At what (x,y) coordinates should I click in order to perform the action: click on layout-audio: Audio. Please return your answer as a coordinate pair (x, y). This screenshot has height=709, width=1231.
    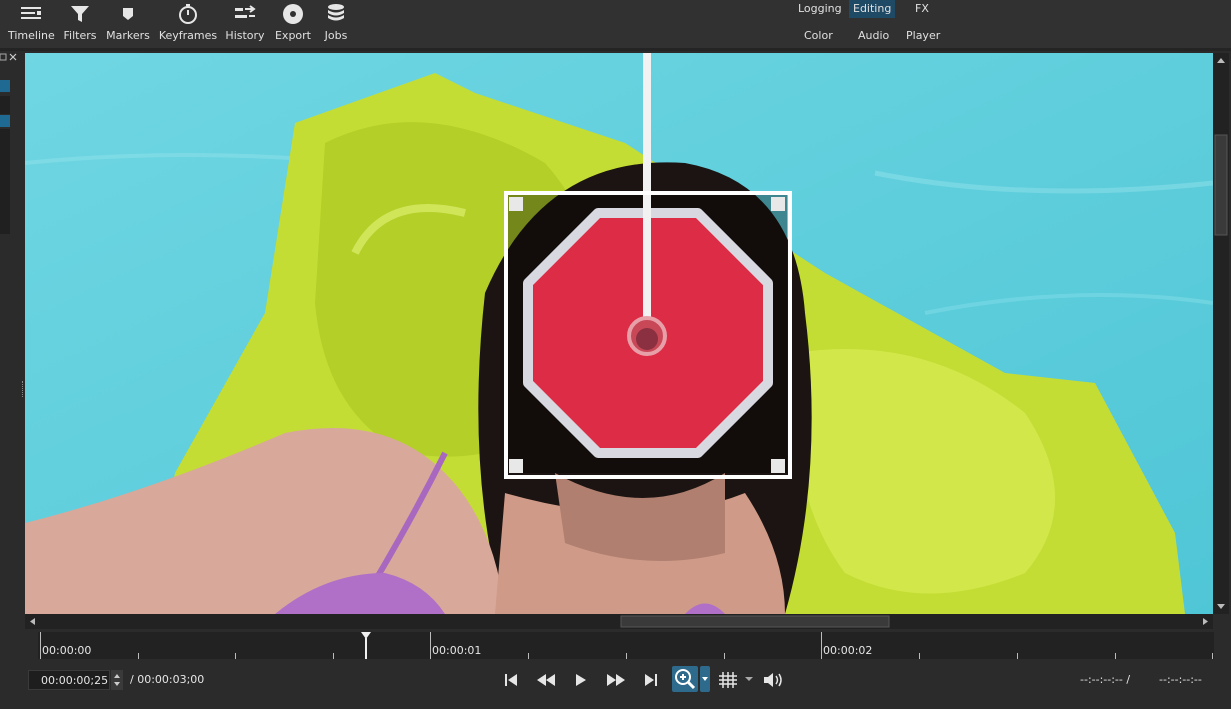
    Looking at the image, I should click on (873, 36).